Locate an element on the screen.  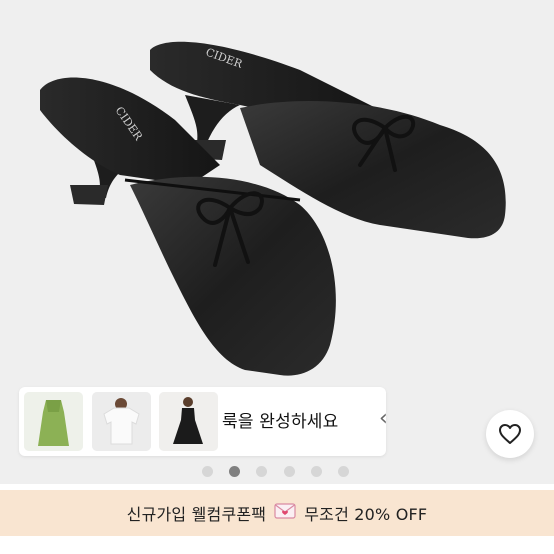
green-slip-dress-icon is located at coordinates (53, 421).